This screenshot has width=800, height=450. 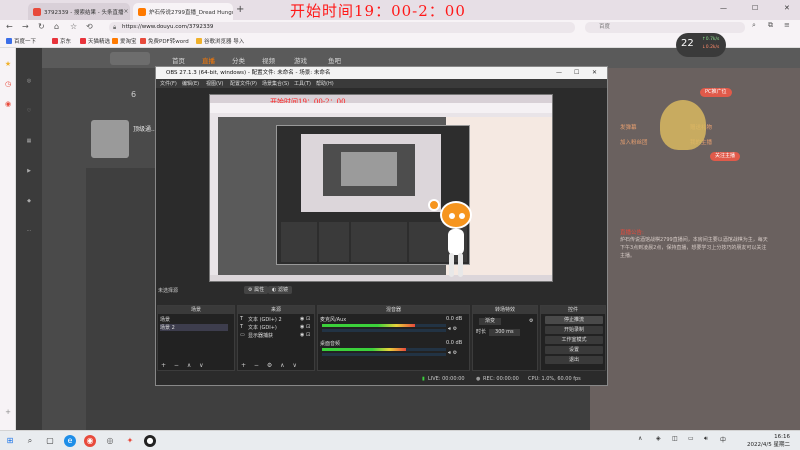 What do you see at coordinates (184, 365) in the screenshot?
I see `scene-tools: + − ∧ ∨` at bounding box center [184, 365].